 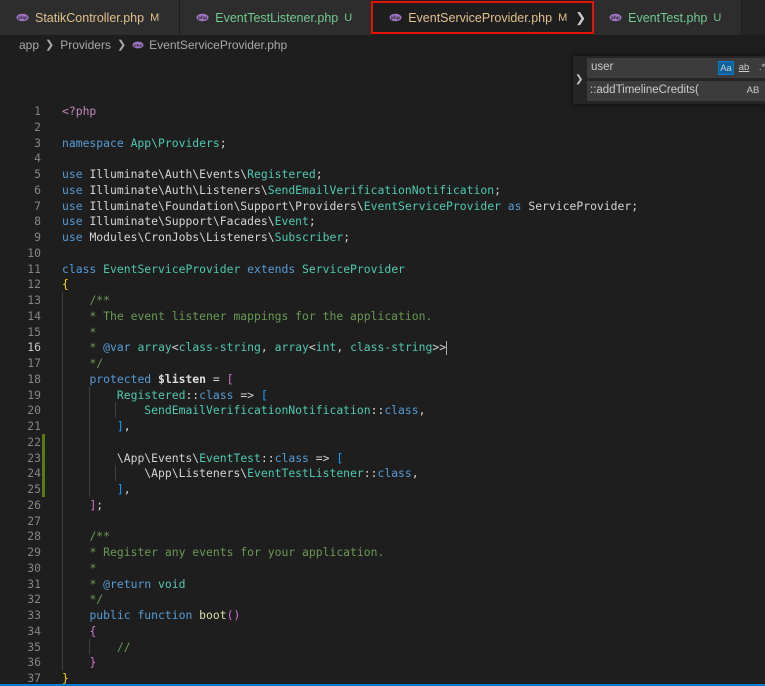 What do you see at coordinates (480, 17) in the screenshot?
I see `tab-label: EventServiceProvider.php` at bounding box center [480, 17].